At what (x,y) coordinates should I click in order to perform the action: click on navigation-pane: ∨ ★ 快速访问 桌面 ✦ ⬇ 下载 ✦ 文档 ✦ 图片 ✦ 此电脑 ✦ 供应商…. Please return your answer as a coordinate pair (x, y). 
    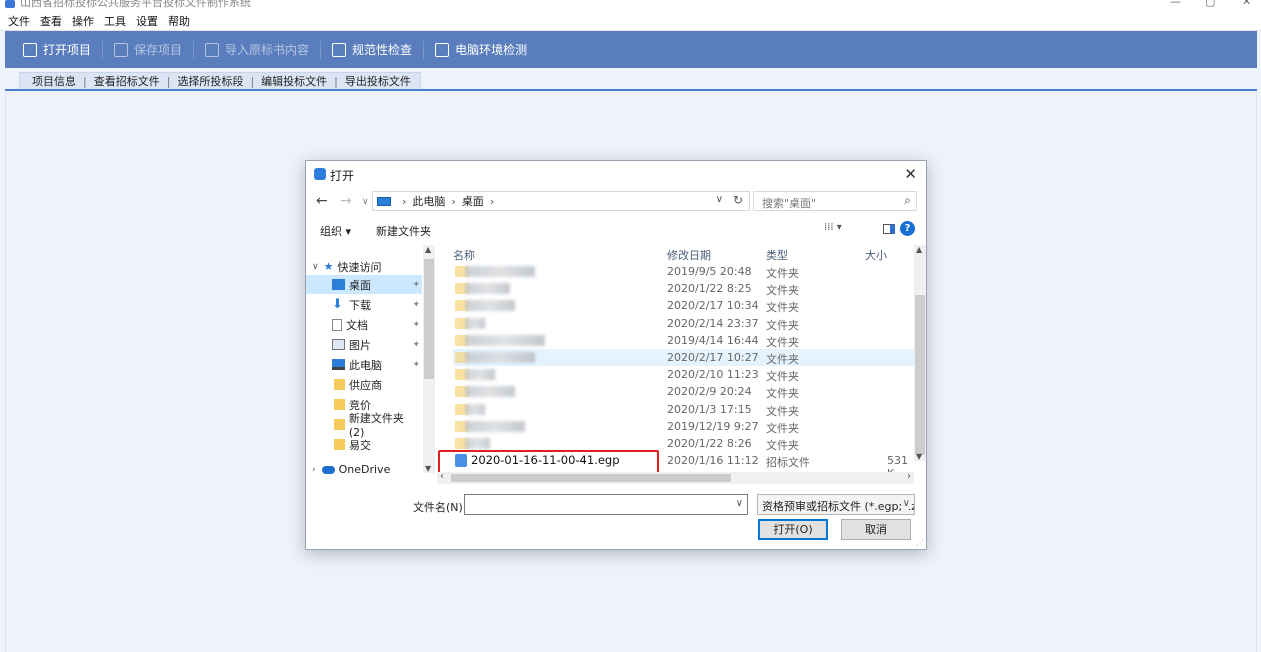
    Looking at the image, I should click on (371, 360).